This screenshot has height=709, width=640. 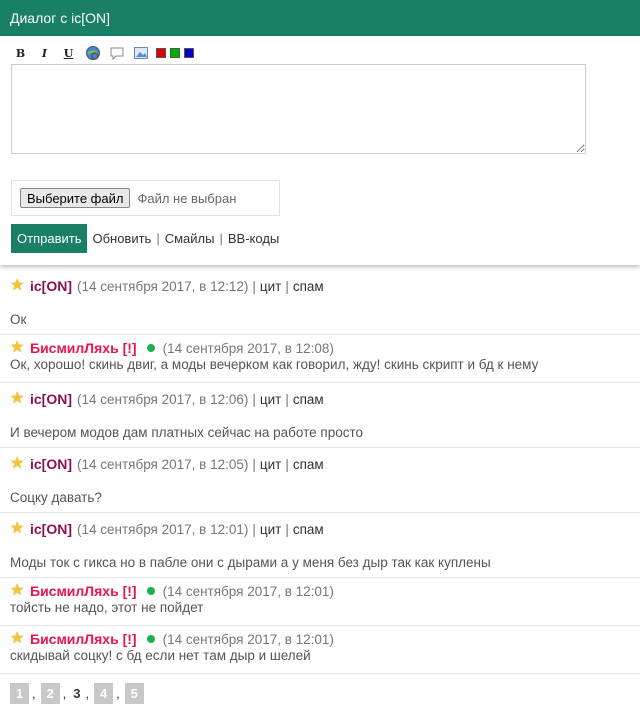 What do you see at coordinates (320, 18) in the screenshot?
I see `dialog-header: Диалог с ic[ON]` at bounding box center [320, 18].